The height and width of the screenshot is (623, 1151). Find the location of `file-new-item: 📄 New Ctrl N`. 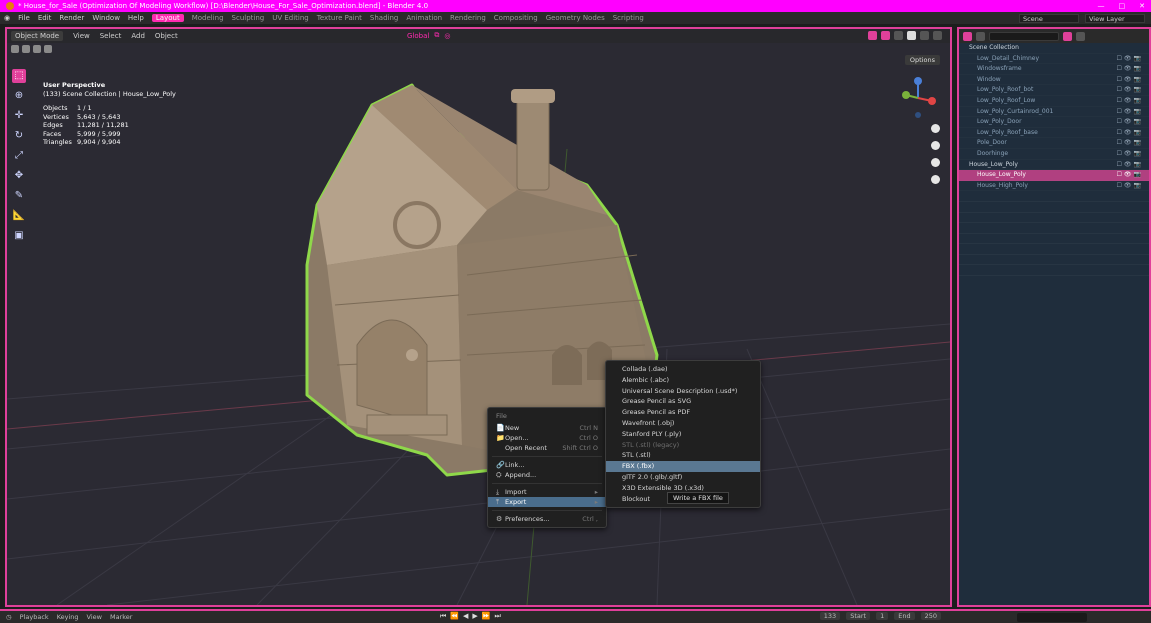

file-new-item: 📄 New Ctrl N is located at coordinates (547, 428).